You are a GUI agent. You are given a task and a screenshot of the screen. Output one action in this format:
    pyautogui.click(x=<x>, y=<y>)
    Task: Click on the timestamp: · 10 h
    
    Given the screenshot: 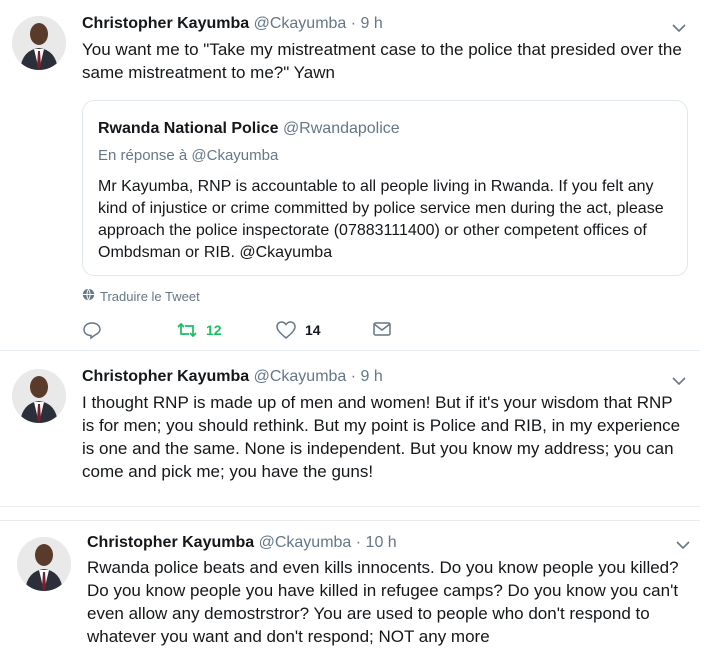 What is the action you would take?
    pyautogui.click(x=376, y=542)
    